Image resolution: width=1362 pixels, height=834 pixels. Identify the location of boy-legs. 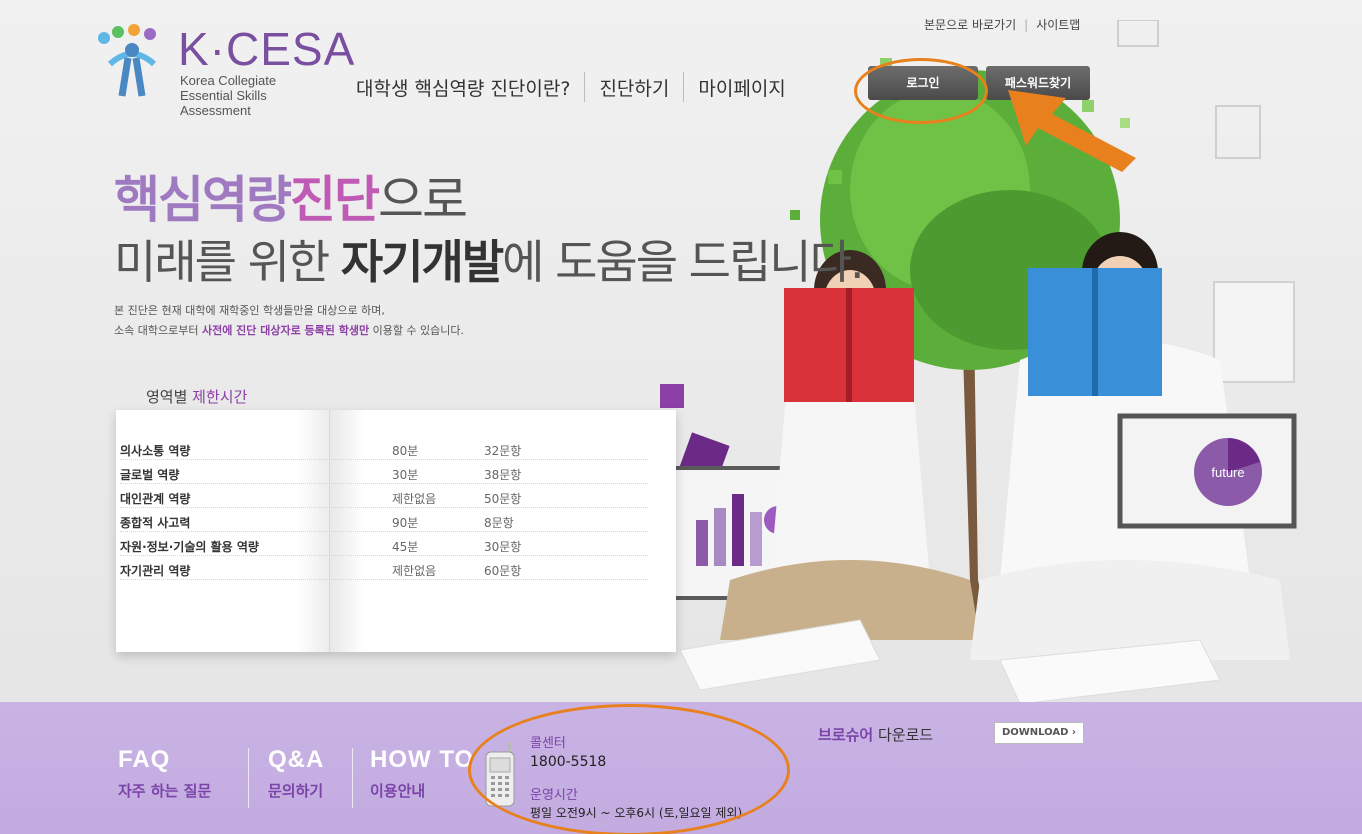
(1130, 610).